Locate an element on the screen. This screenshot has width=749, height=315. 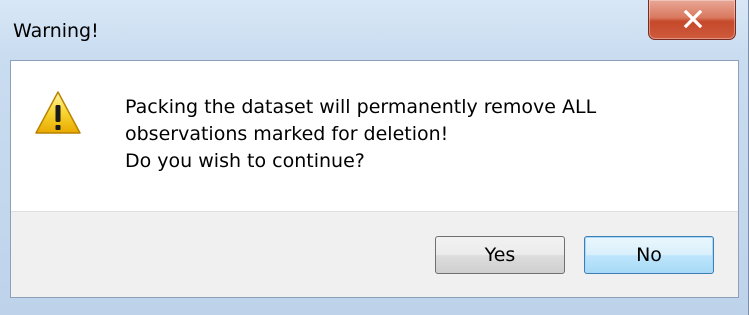
warning-icon is located at coordinates (58, 112).